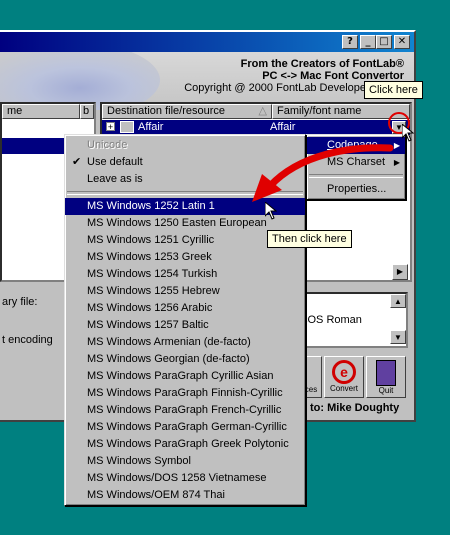  I want to click on col-header-destination: Destination file/resource △, so click(187, 111).